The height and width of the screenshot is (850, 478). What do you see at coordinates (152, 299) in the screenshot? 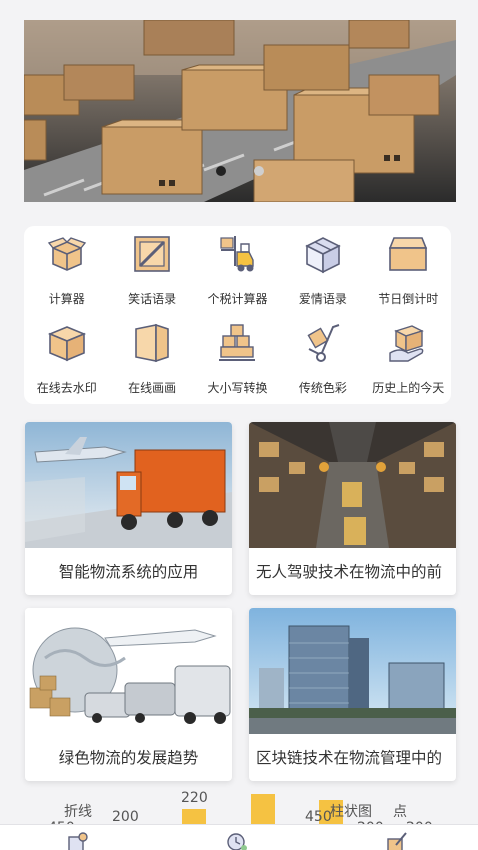
I see `tool-label: 笑话语录` at bounding box center [152, 299].